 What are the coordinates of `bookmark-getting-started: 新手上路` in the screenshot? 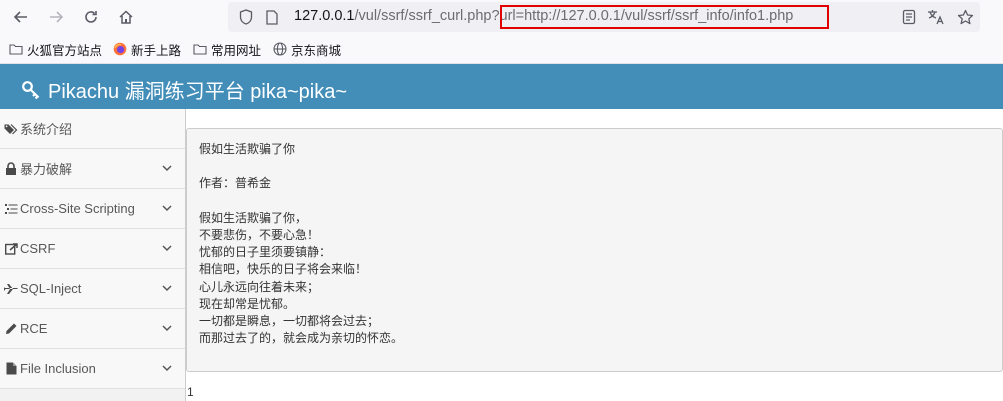 It's located at (147, 49).